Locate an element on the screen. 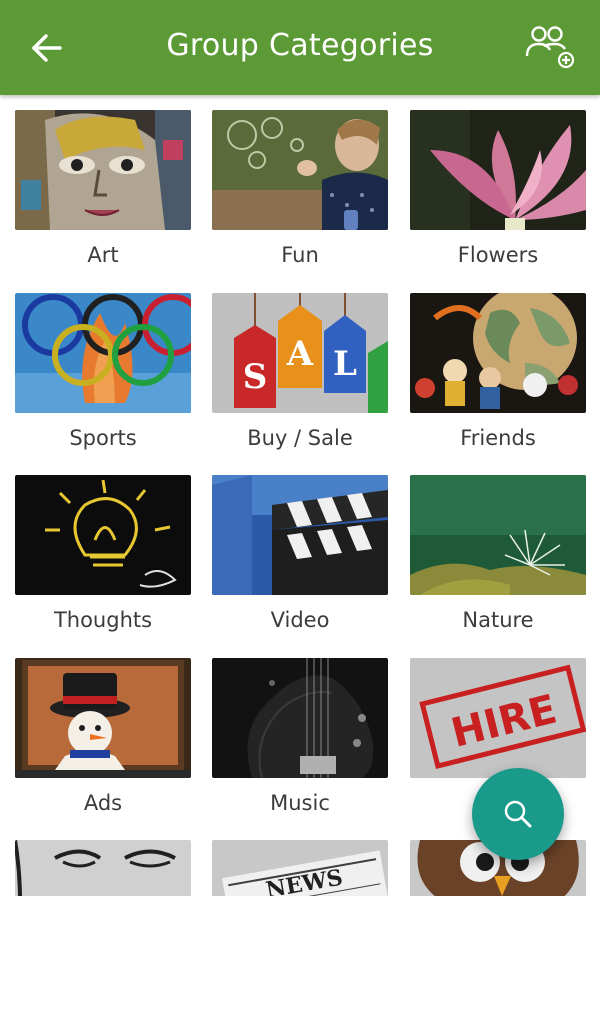 The image size is (600, 1023). category-tile-5-2: NEWS is located at coordinates (300, 860).